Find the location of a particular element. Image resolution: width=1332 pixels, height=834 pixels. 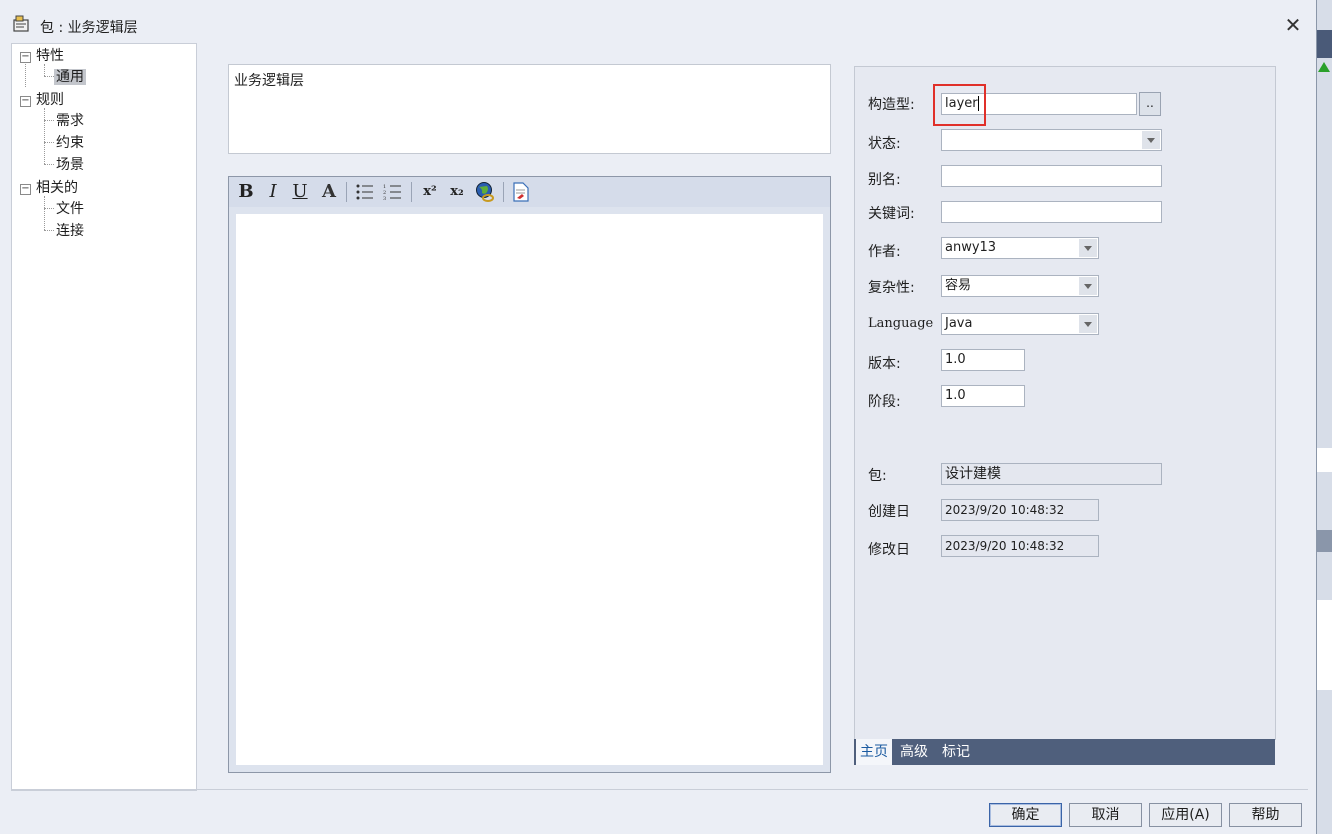

keywords-label: 关键词: is located at coordinates (891, 214).